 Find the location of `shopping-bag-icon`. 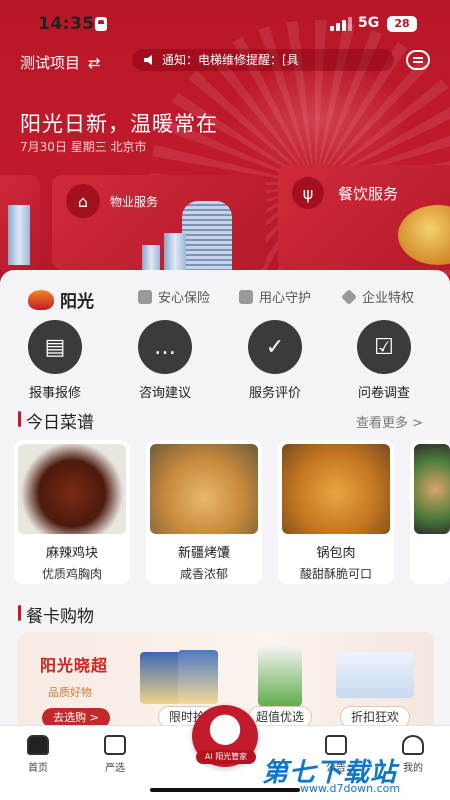

shopping-bag-icon is located at coordinates (115, 745).